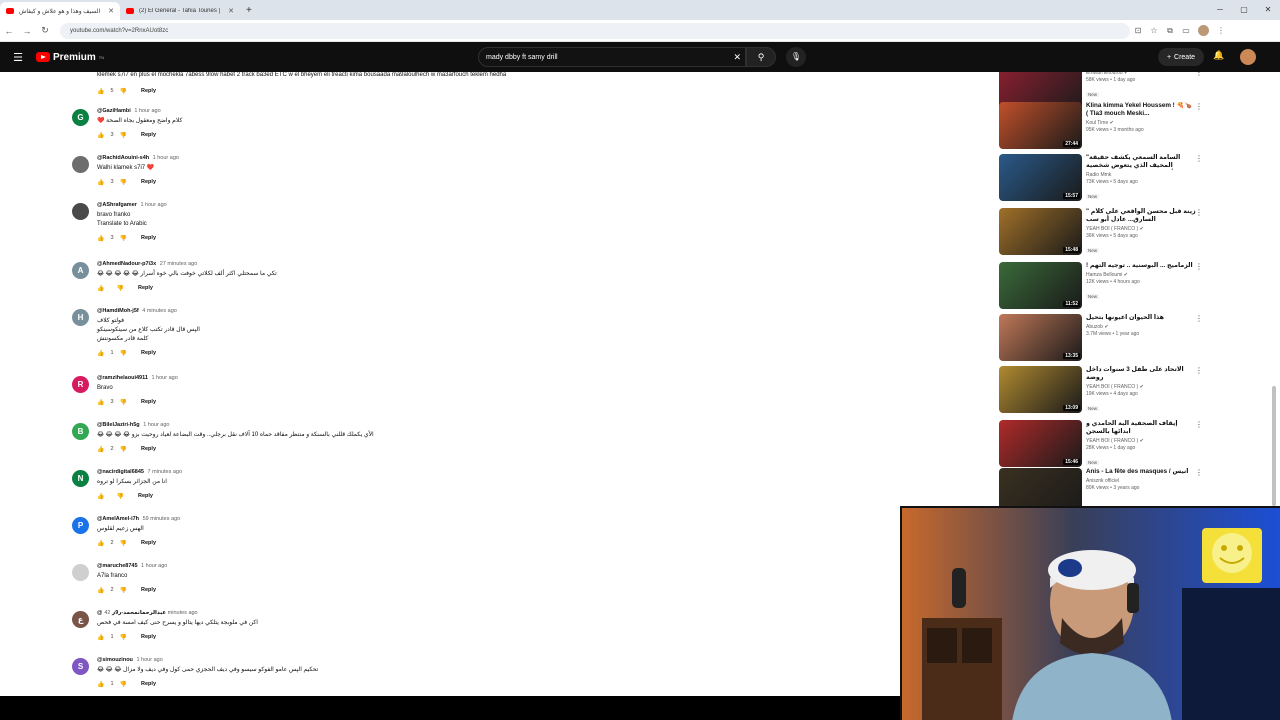 The image size is (1280, 720). I want to click on video-thumbnail: 13:09, so click(1040, 389).